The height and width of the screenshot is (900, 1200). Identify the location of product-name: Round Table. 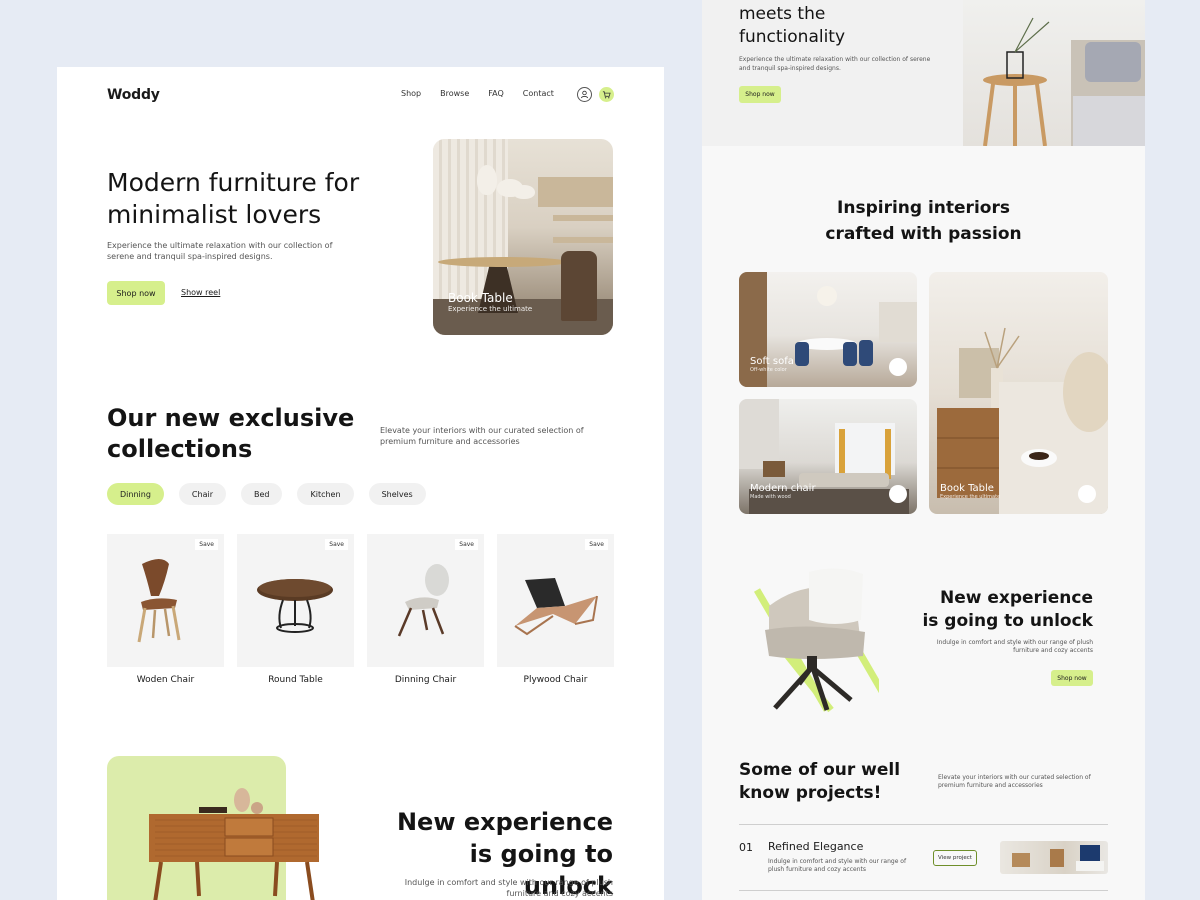
(295, 680).